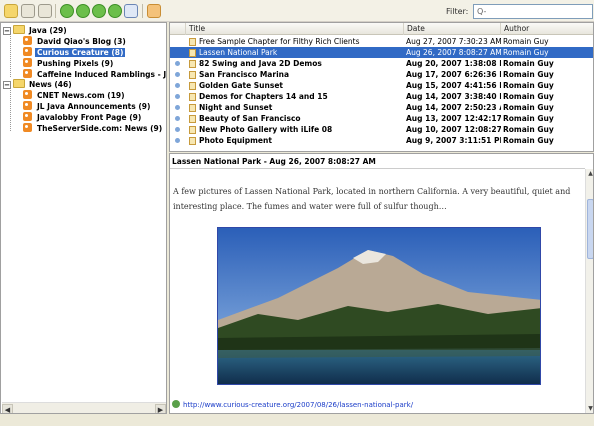  I want to click on detail-vertical-scrollbar: ▲ ▼, so click(589, 291).